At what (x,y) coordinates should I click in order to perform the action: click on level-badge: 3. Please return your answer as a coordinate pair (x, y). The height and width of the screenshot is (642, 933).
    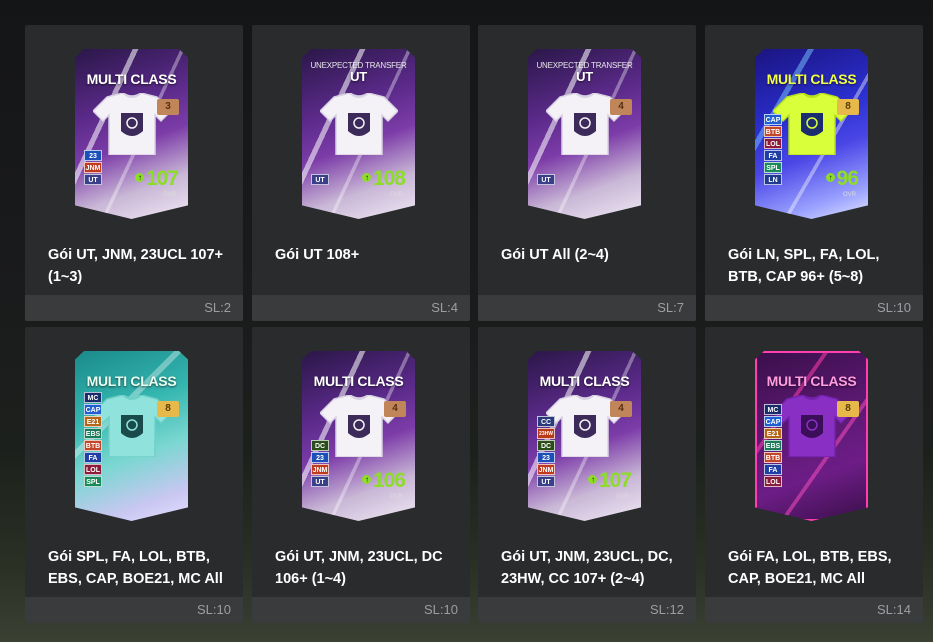
    Looking at the image, I should click on (168, 107).